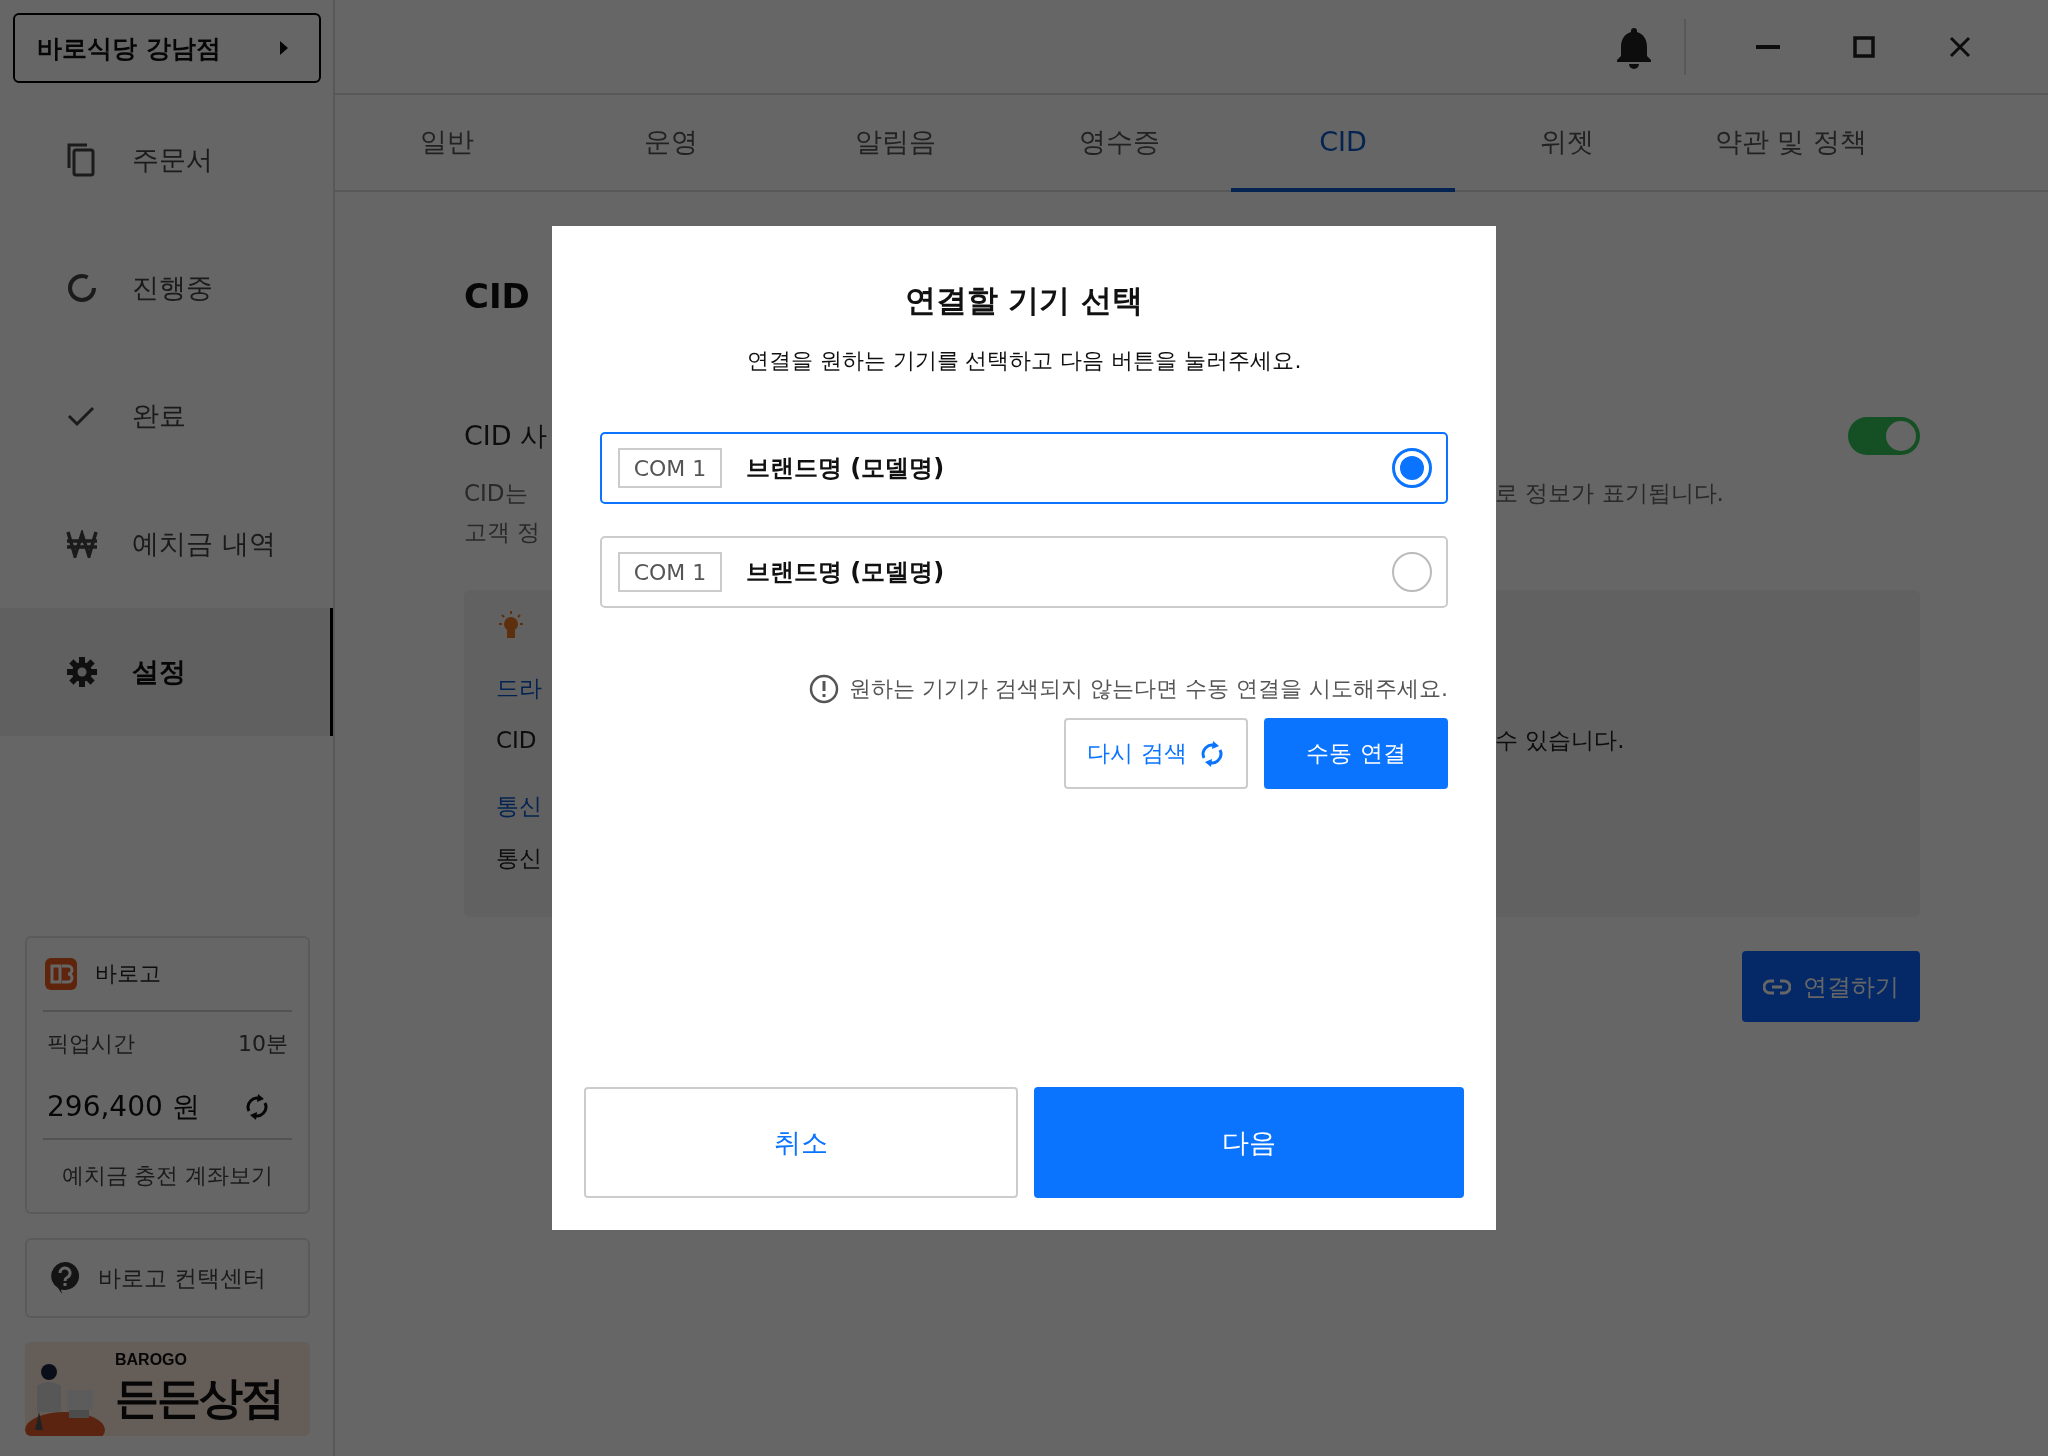 The image size is (2048, 1456). I want to click on info-heading: 드라, so click(519, 688).